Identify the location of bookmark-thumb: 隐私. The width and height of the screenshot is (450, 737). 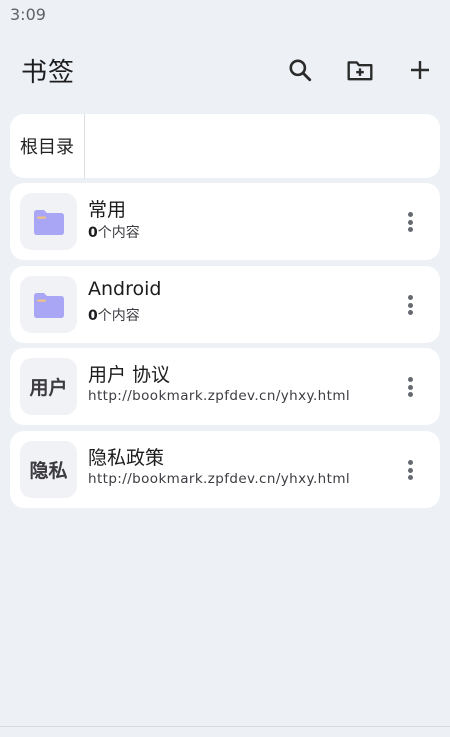
(48, 469).